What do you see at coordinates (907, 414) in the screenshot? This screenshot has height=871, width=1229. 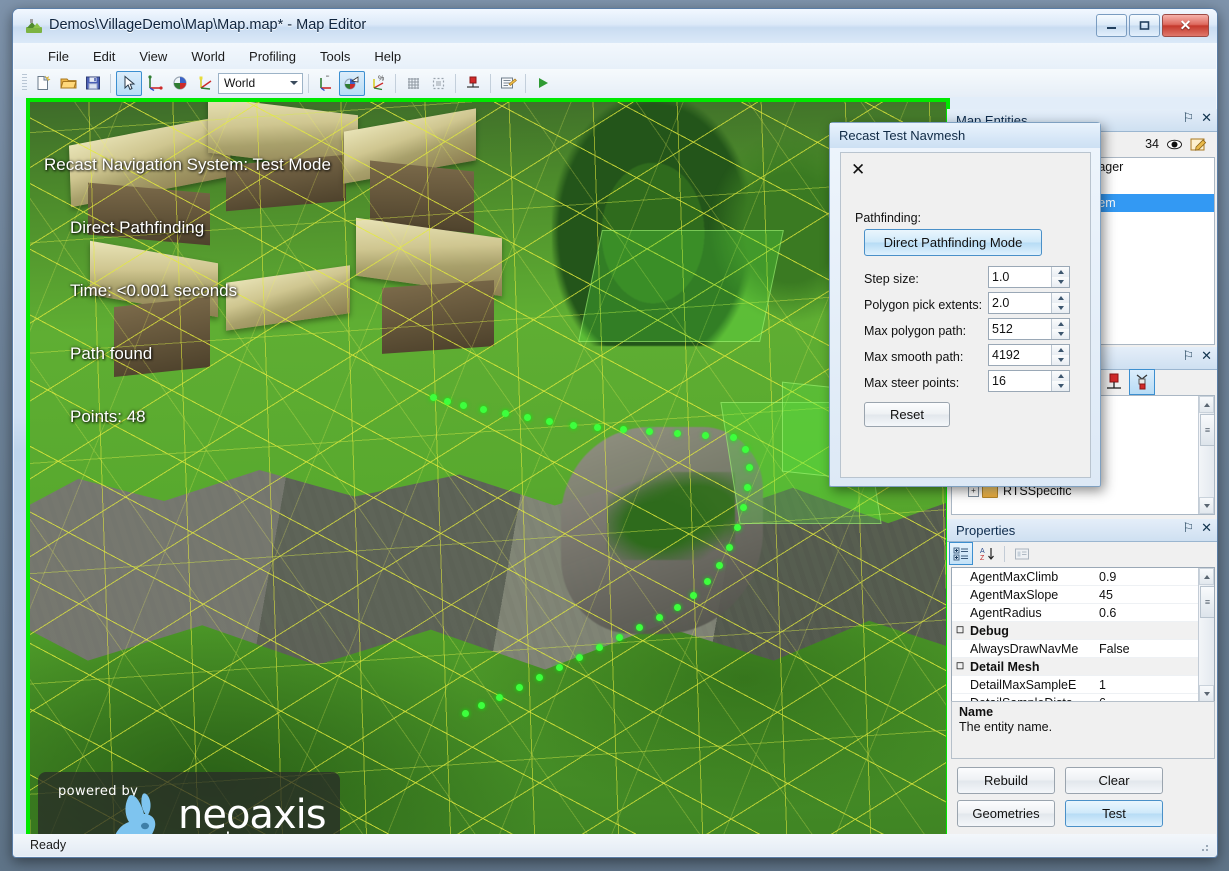 I see `reset-button: Reset` at bounding box center [907, 414].